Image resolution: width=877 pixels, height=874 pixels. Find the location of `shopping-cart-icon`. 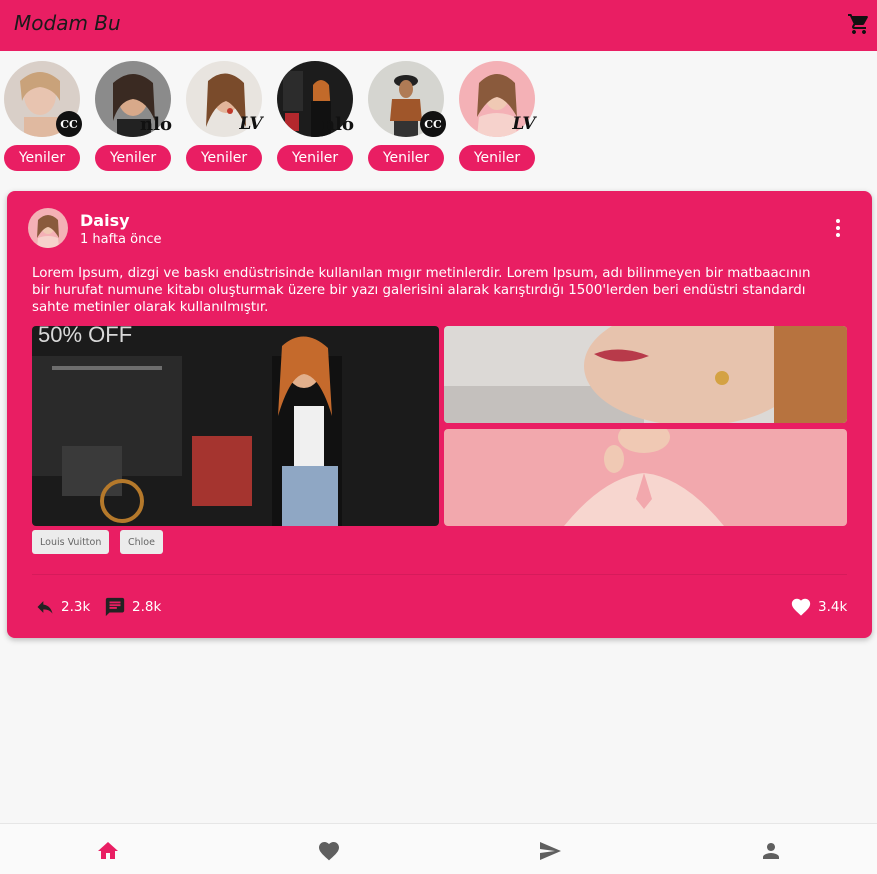

shopping-cart-icon is located at coordinates (859, 24).